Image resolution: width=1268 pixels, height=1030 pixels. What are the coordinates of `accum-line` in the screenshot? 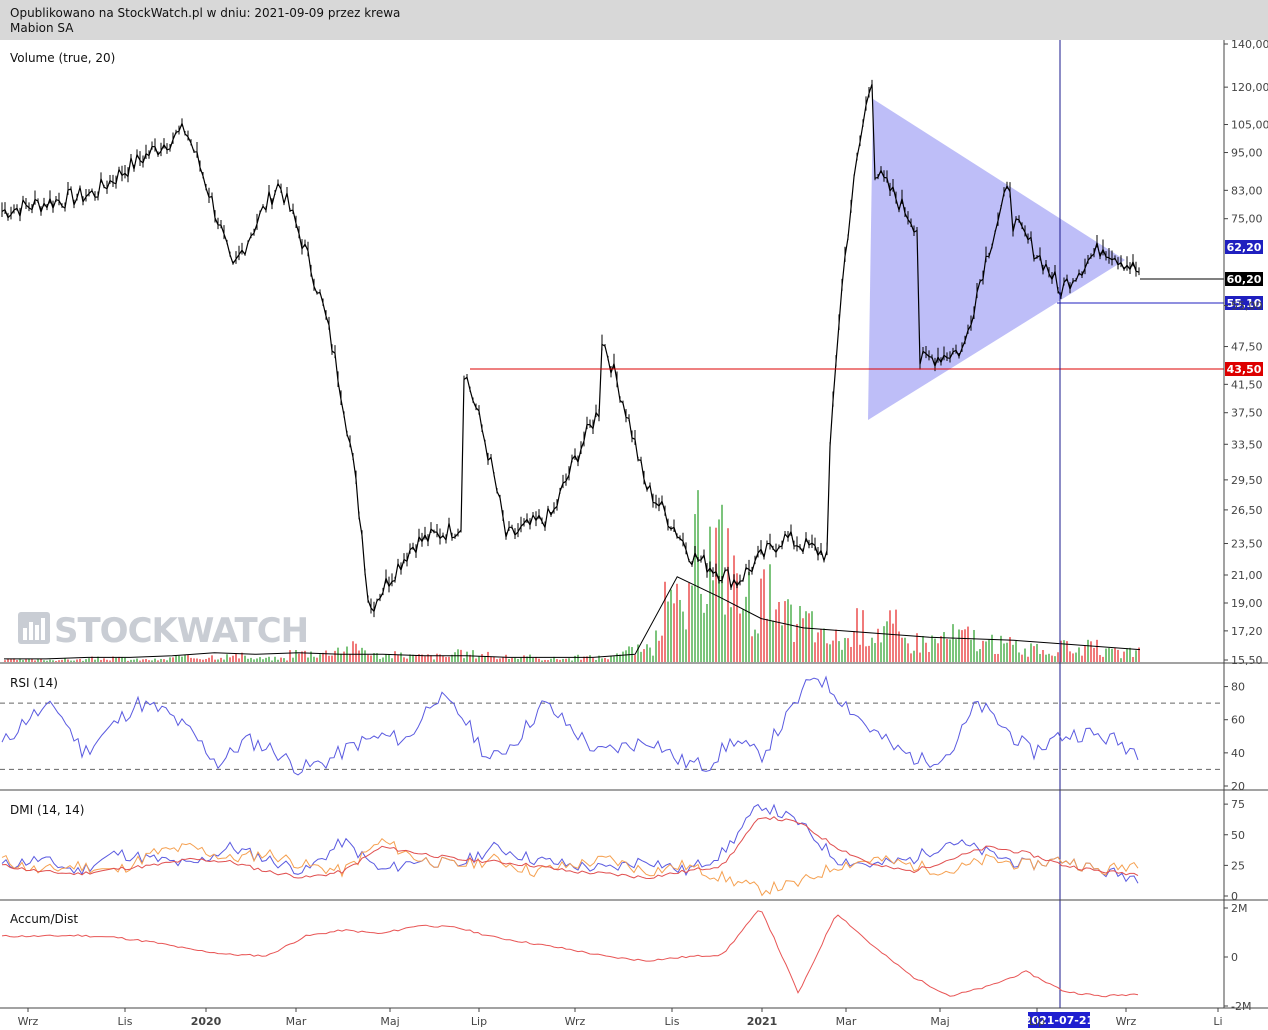 It's located at (570, 954).